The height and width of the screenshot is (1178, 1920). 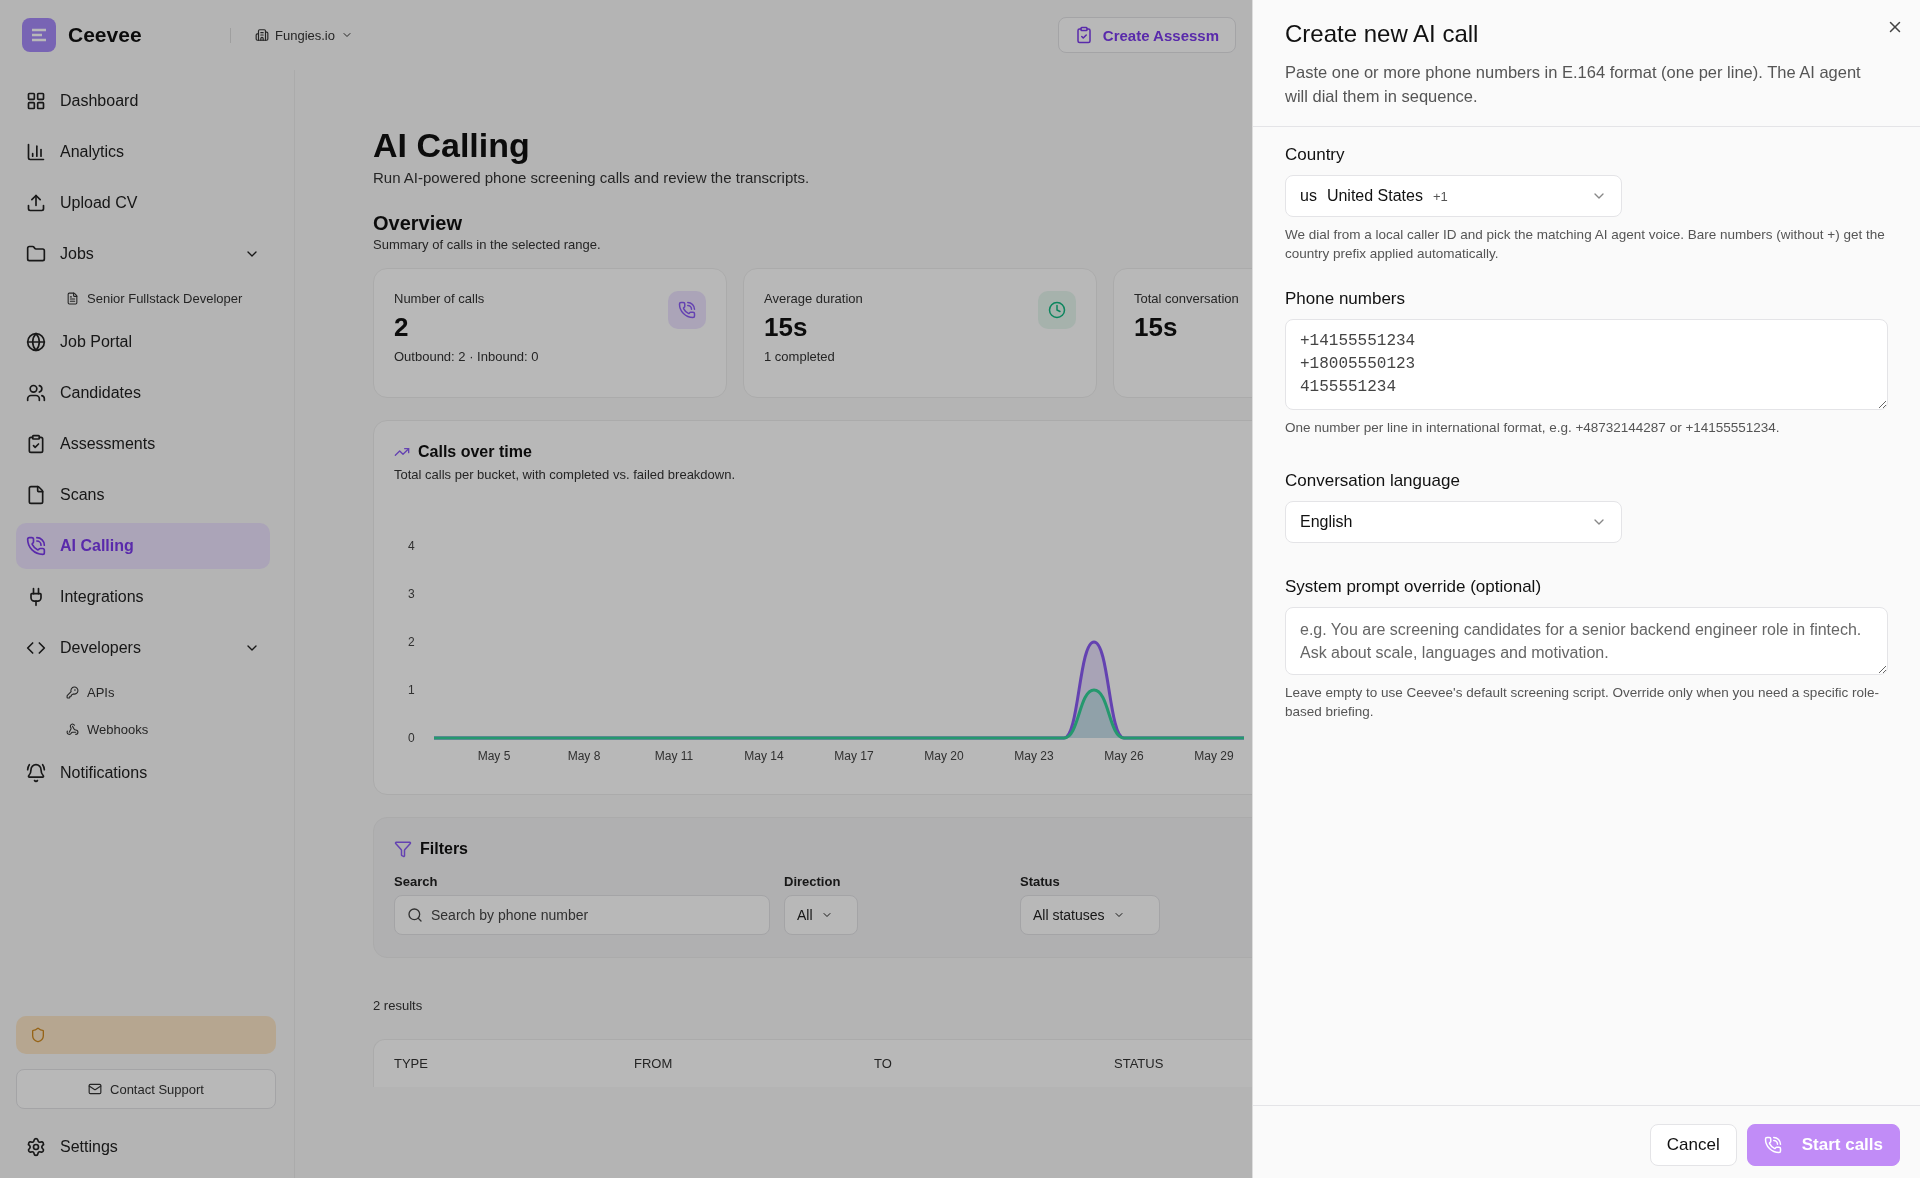 I want to click on field-label: Direction, so click(x=813, y=881).